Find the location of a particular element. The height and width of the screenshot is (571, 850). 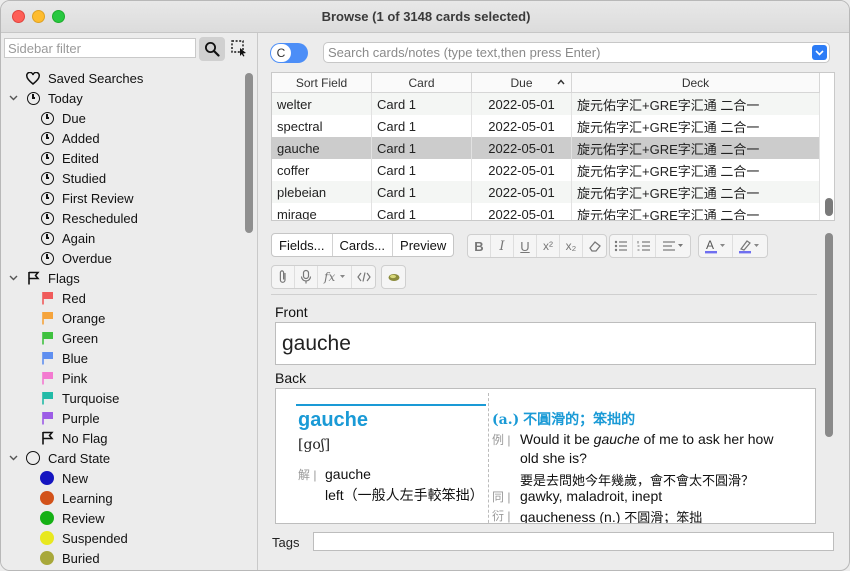

sidebar-item-due: Due is located at coordinates (62, 118).